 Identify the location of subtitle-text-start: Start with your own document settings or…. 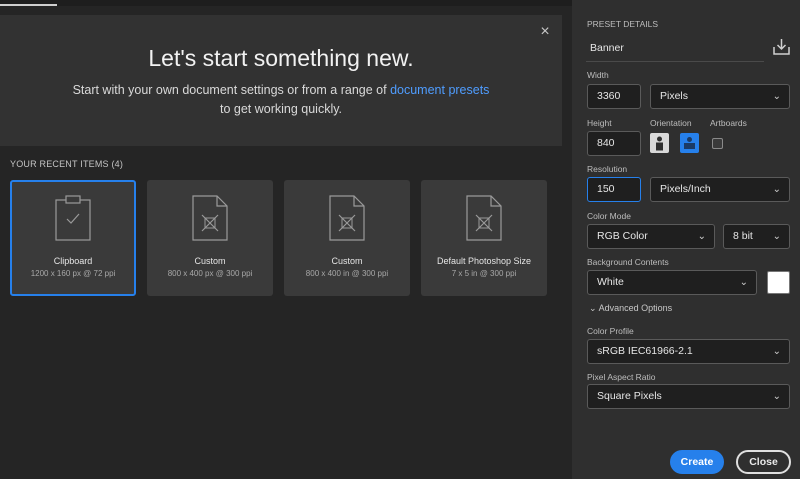
(231, 90).